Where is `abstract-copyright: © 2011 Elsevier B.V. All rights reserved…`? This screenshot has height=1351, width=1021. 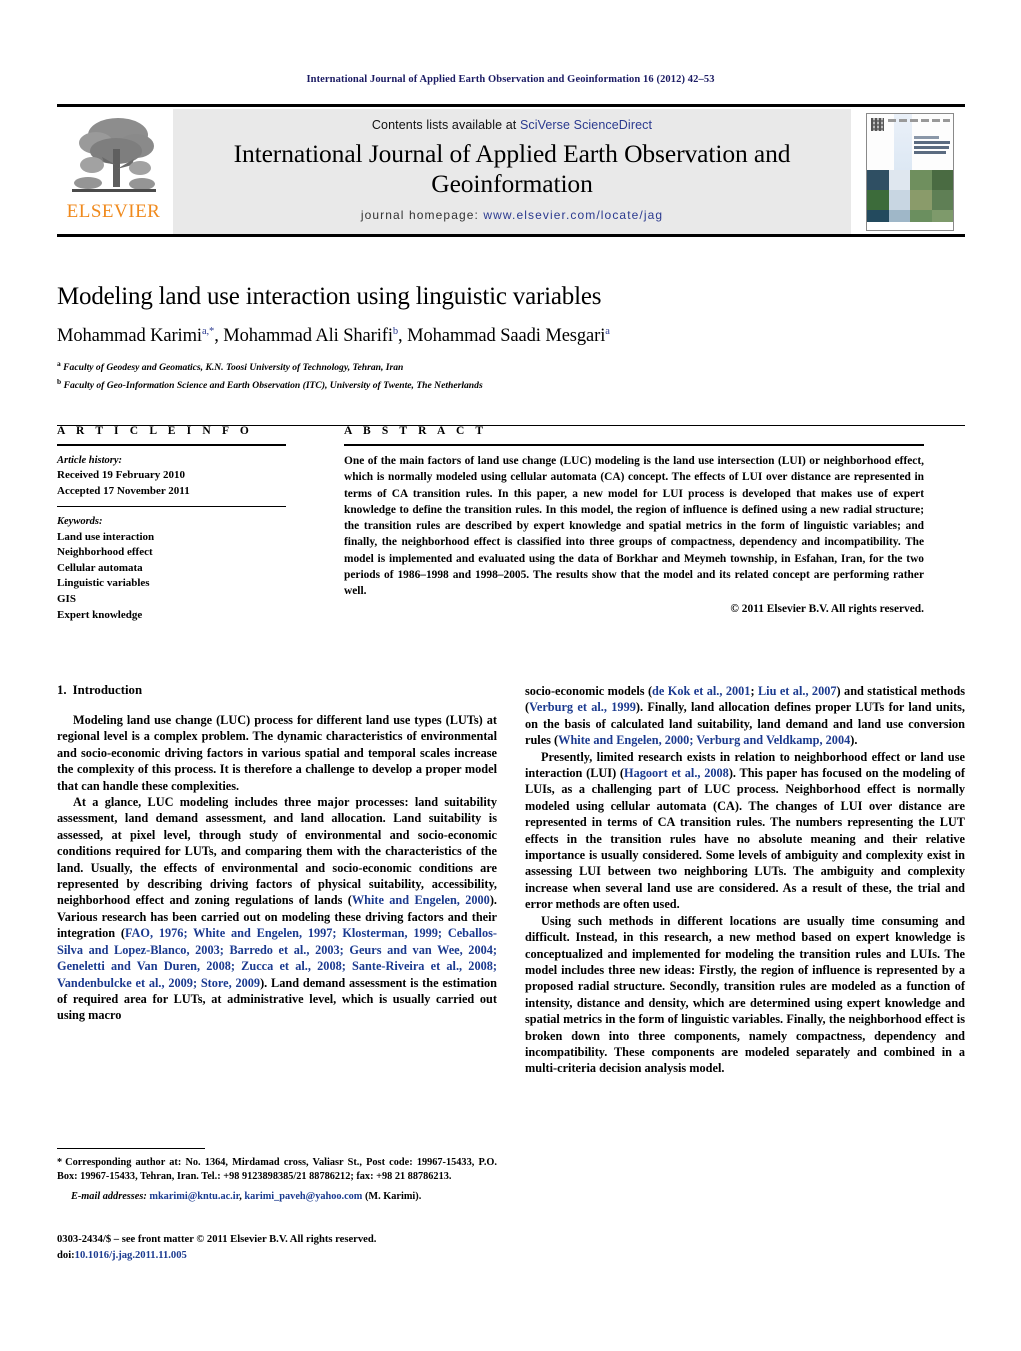 abstract-copyright: © 2011 Elsevier B.V. All rights reserved… is located at coordinates (827, 608).